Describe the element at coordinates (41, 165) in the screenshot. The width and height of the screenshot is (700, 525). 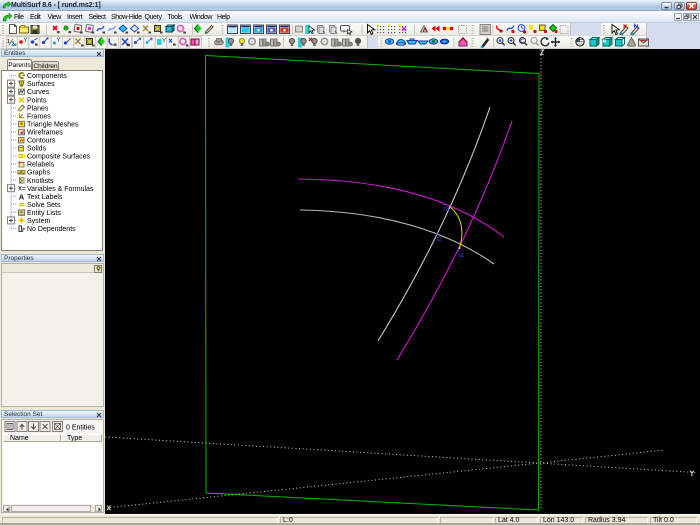
I see `svg-text: Relabels` at that location.